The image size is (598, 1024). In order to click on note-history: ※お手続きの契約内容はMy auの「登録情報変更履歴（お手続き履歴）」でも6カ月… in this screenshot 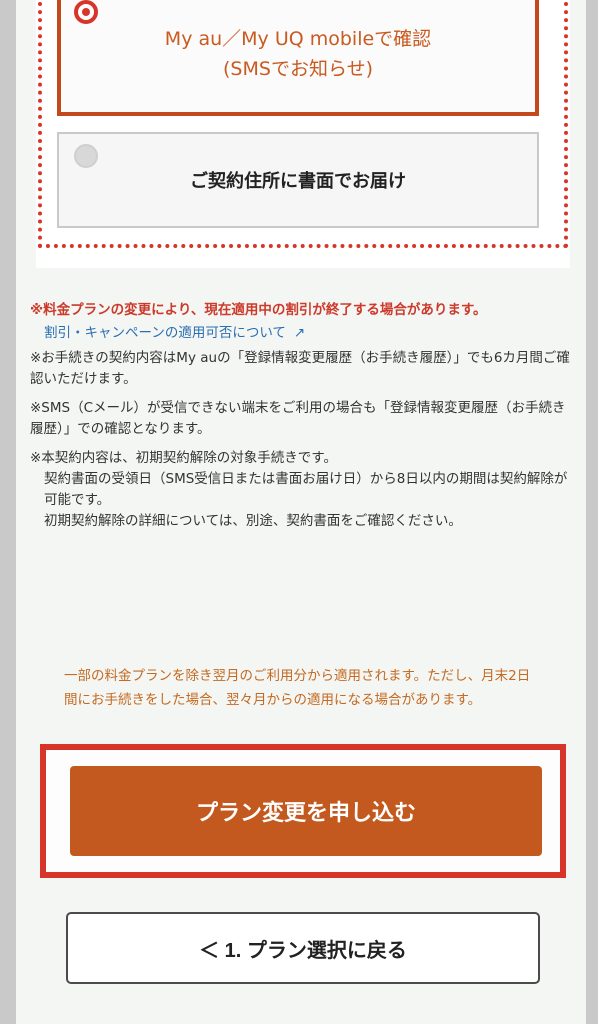, I will do `click(300, 368)`.